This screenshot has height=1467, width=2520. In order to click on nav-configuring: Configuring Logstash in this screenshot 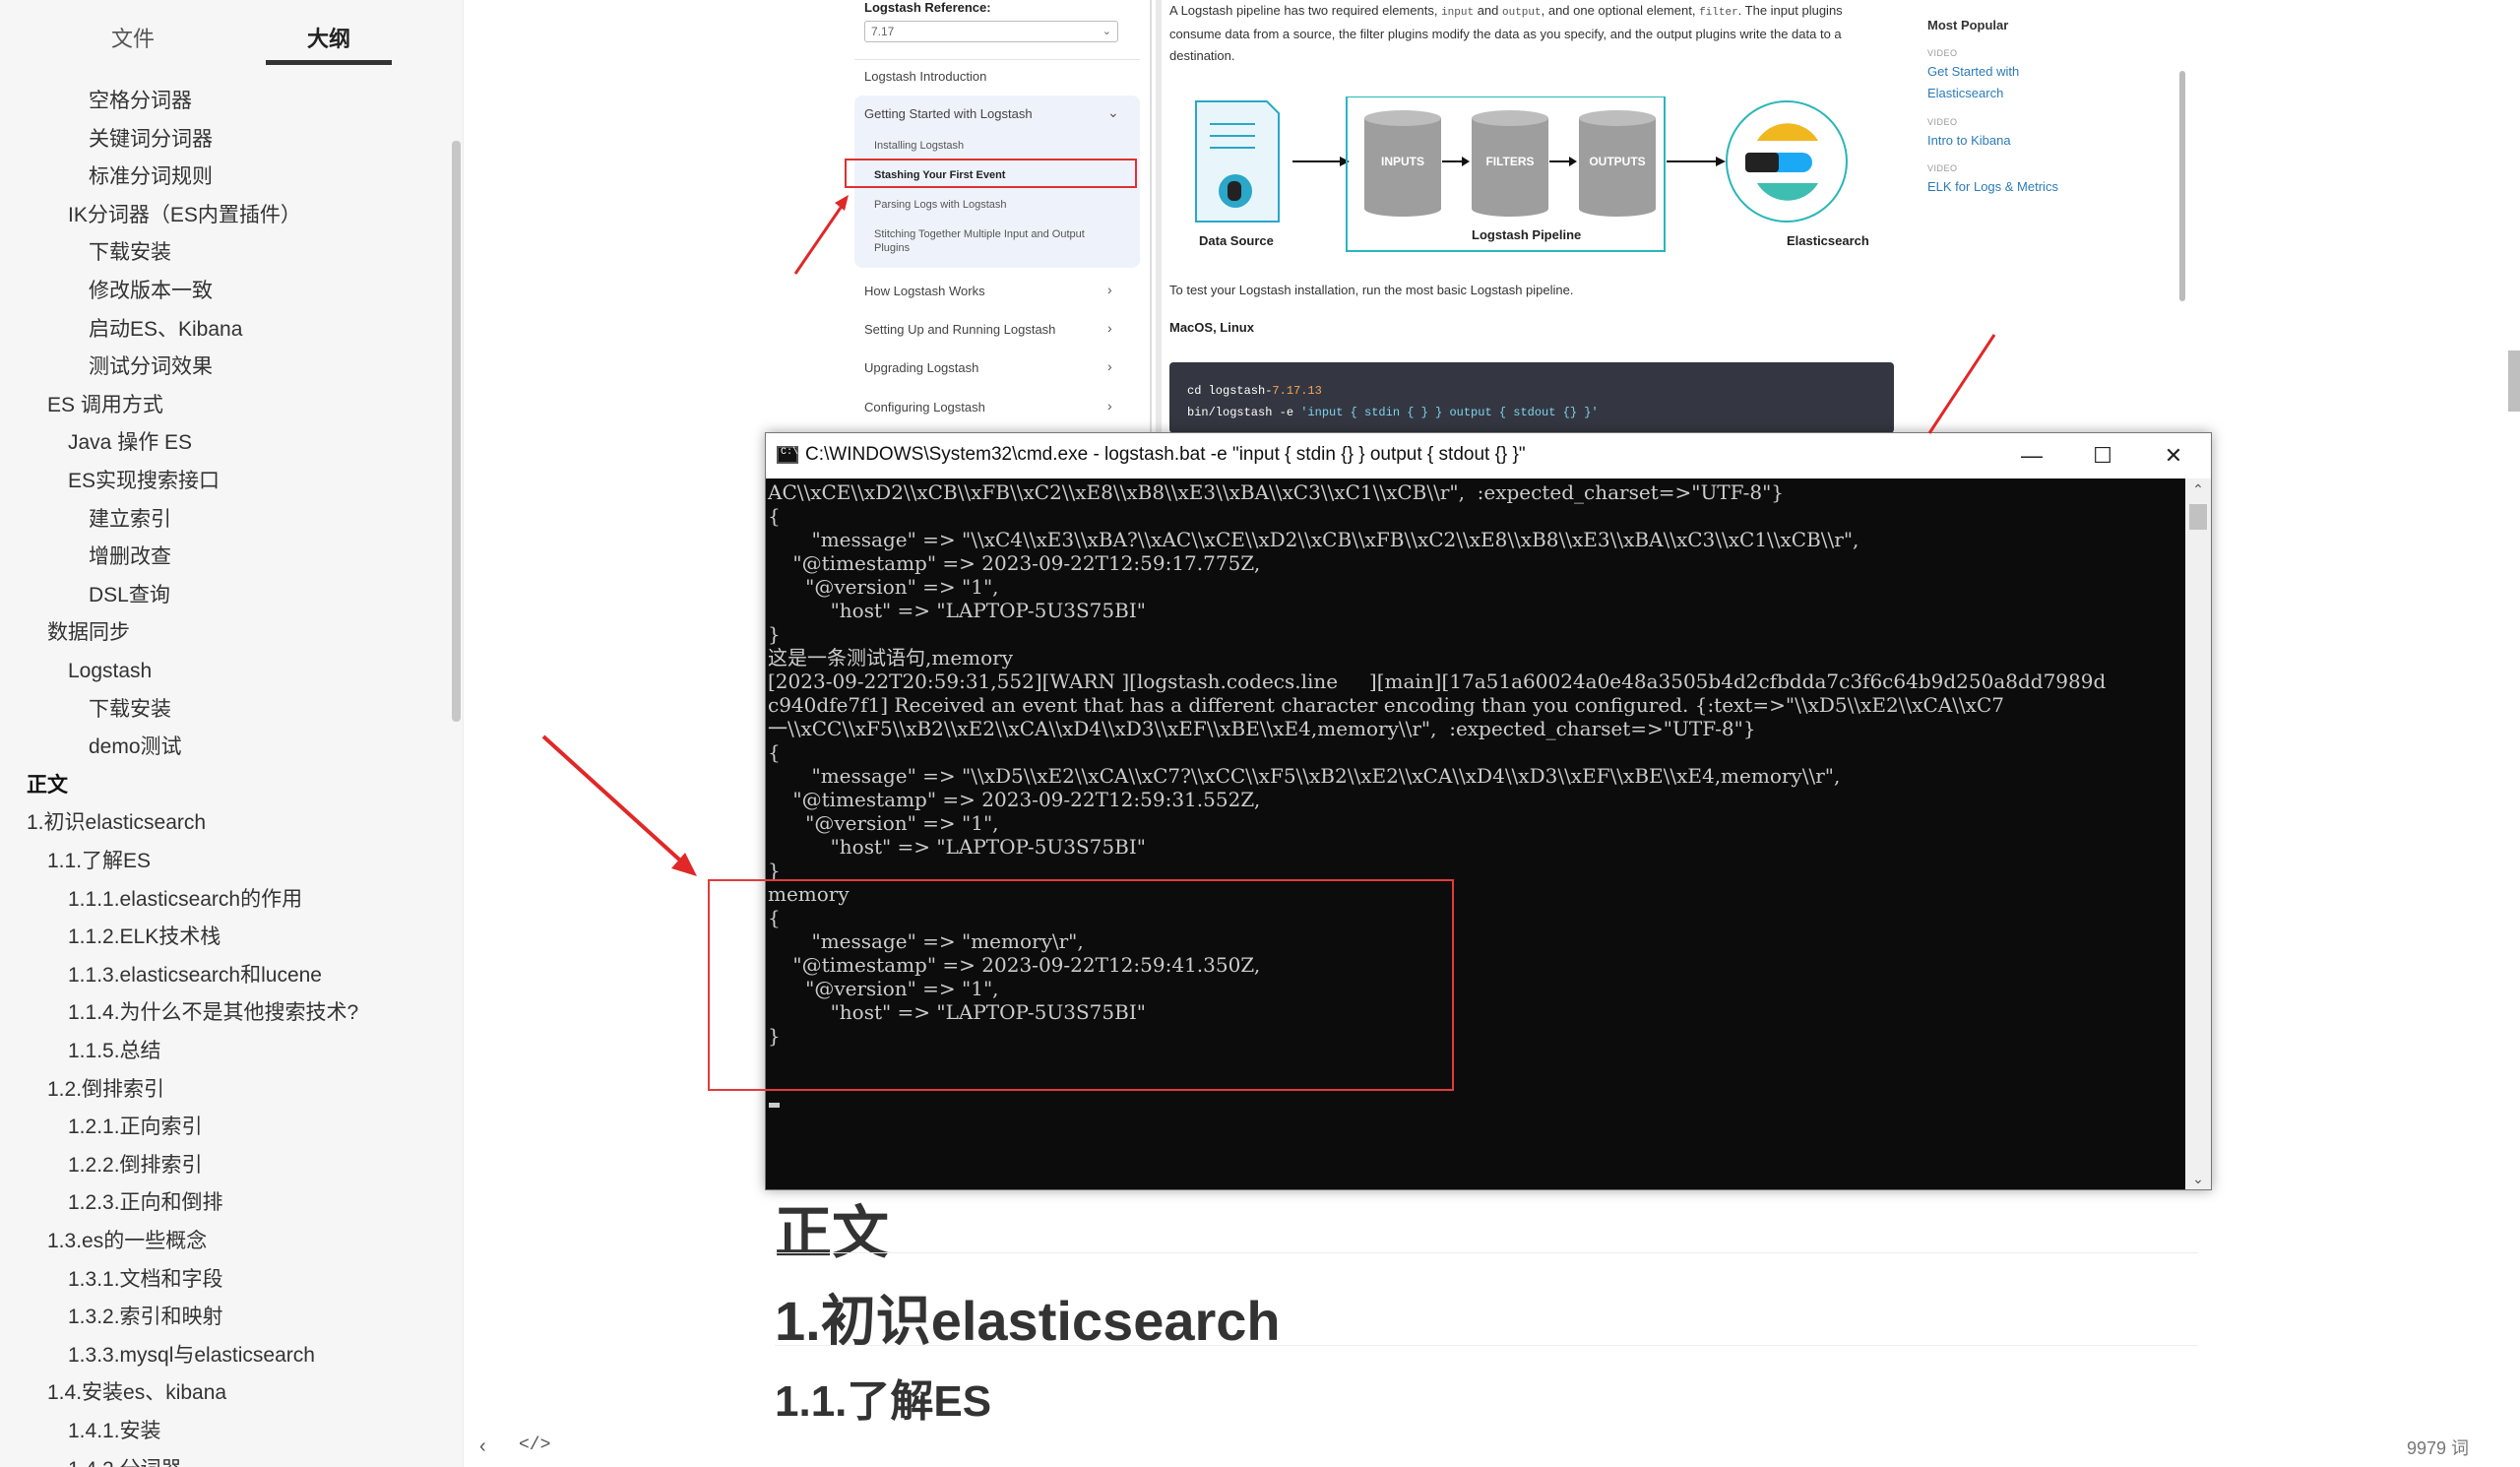, I will do `click(924, 407)`.